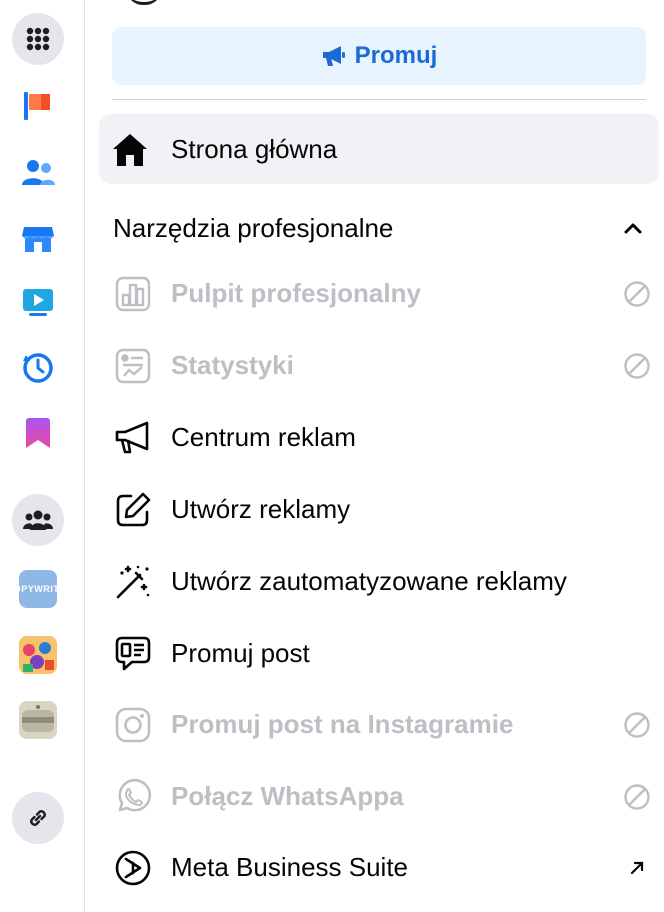  I want to click on tool-item-professional-dashboard: Pulpit profesjonalny, so click(383, 294).